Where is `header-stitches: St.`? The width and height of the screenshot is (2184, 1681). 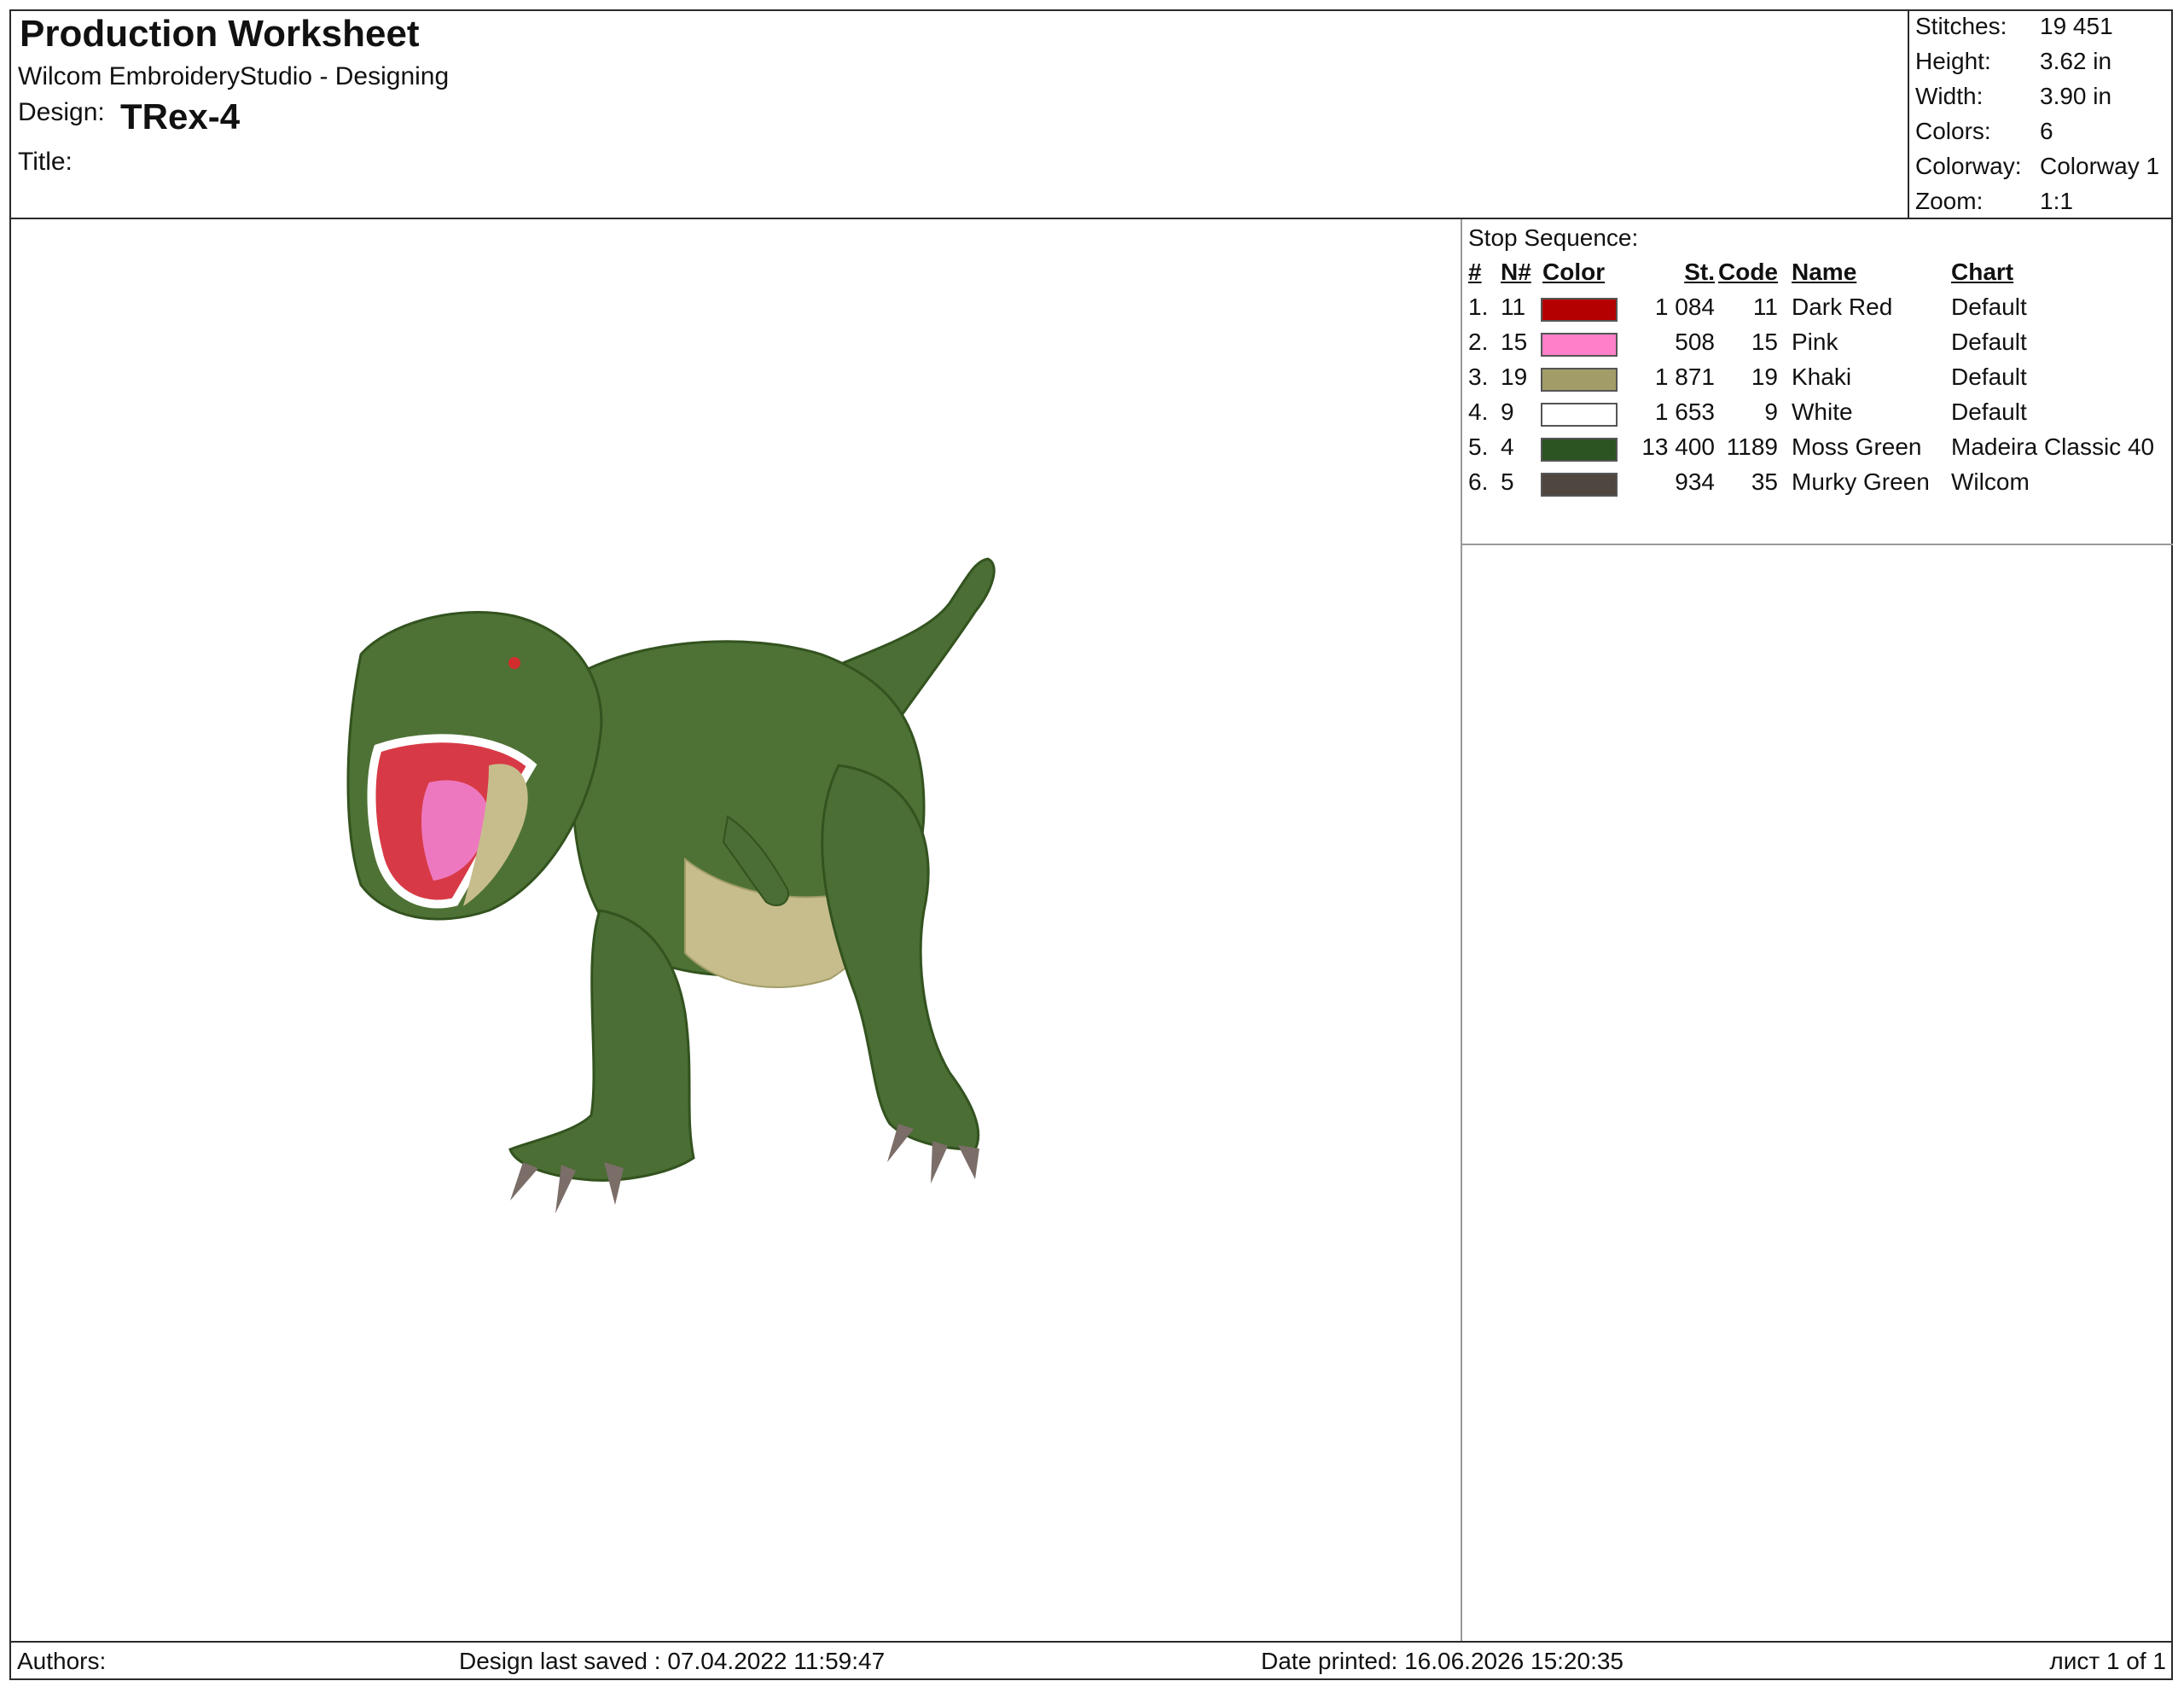
header-stitches: St. is located at coordinates (1700, 272).